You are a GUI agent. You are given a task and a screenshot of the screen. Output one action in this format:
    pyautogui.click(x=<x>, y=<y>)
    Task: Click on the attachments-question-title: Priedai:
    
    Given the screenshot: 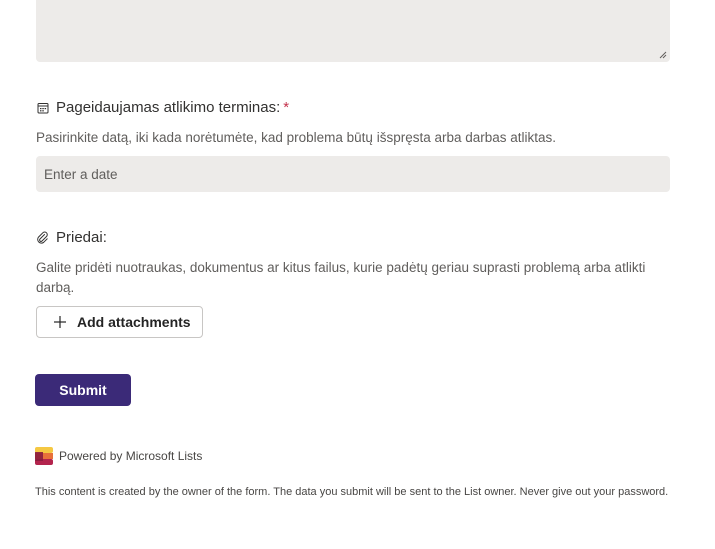 What is the action you would take?
    pyautogui.click(x=71, y=237)
    